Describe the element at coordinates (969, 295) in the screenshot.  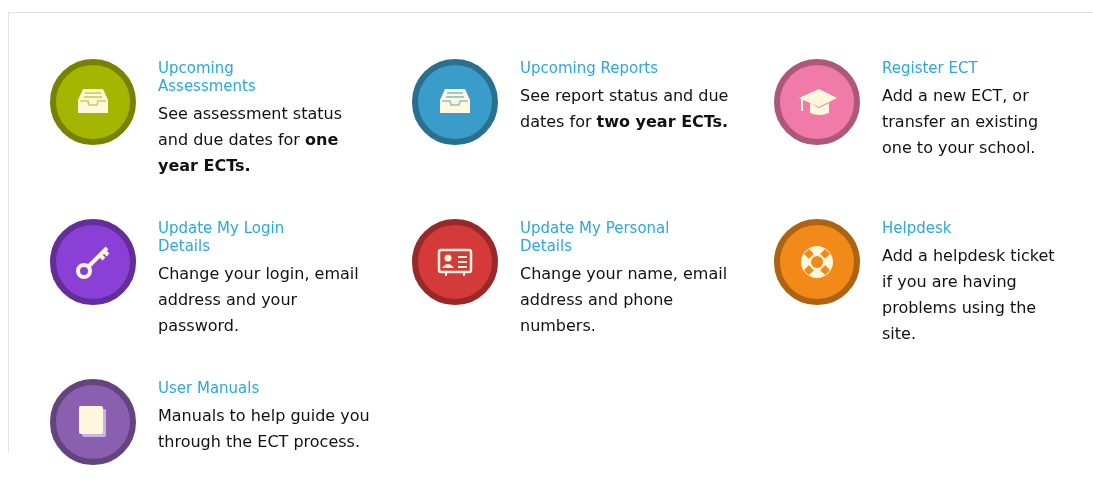
I see `description: Add a helpdesk ticket if you are having problems using the site.` at that location.